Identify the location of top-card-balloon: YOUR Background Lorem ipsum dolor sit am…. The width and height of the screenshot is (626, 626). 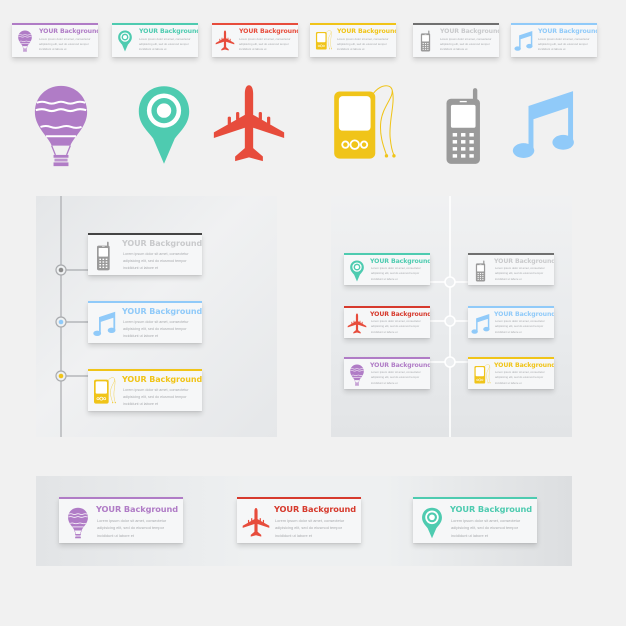
(55, 40).